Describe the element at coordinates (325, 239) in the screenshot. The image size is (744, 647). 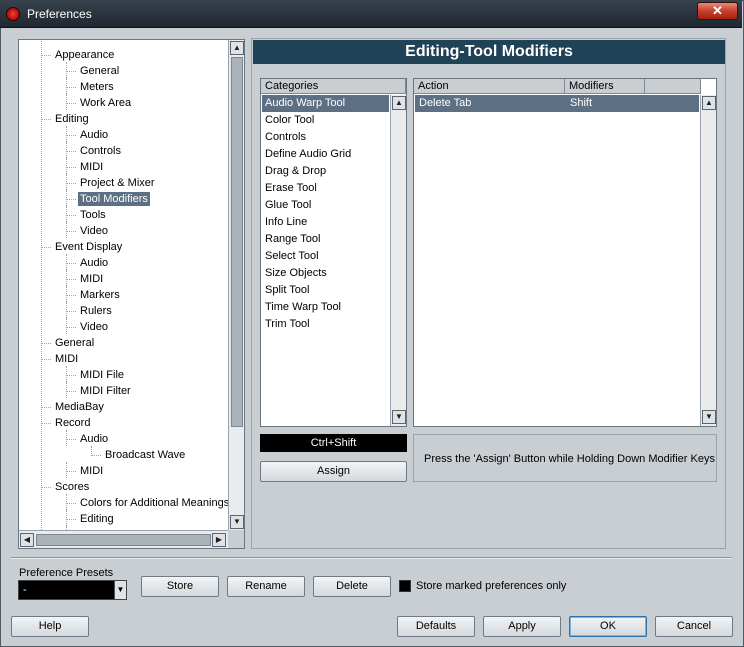
I see `category-item: Range Tool` at that location.